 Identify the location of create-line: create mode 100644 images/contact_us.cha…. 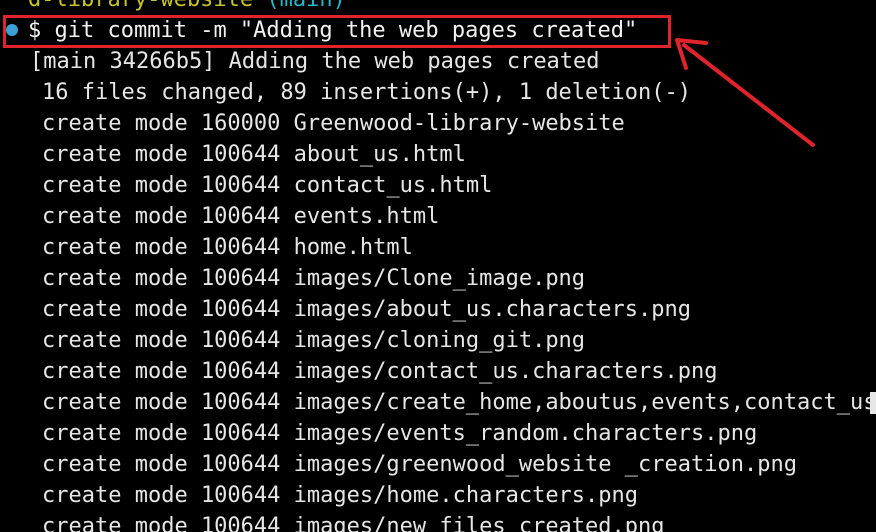
(380, 371).